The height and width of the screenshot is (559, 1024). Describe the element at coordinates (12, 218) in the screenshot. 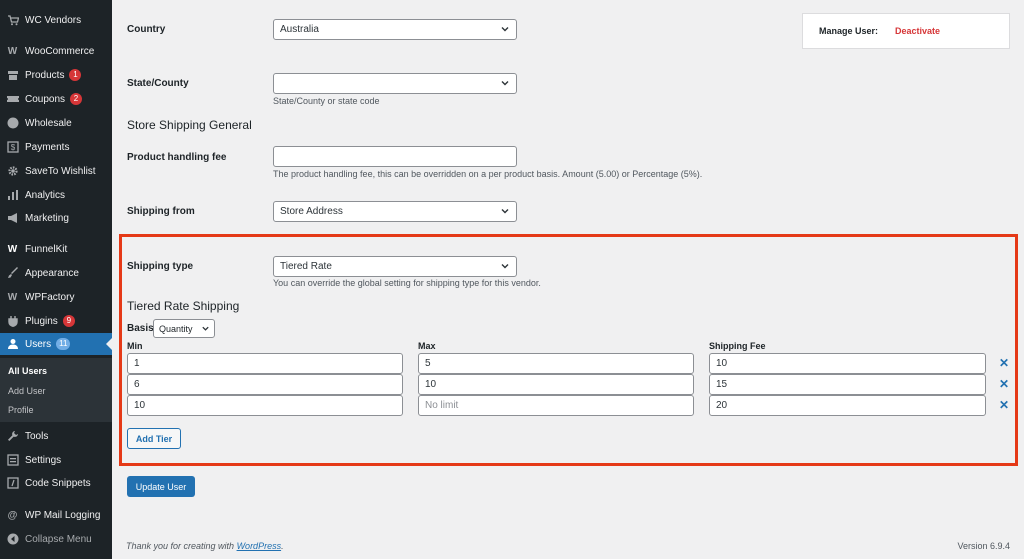

I see `megaphone-icon` at that location.